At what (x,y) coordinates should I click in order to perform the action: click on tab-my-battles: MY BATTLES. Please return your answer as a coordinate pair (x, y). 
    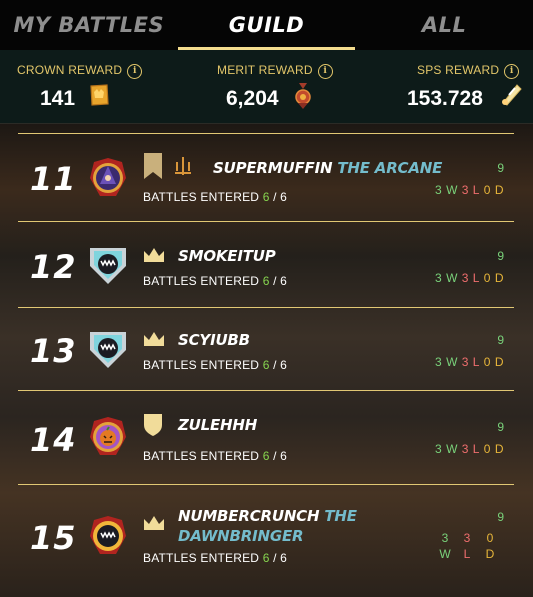
    Looking at the image, I should click on (89, 25).